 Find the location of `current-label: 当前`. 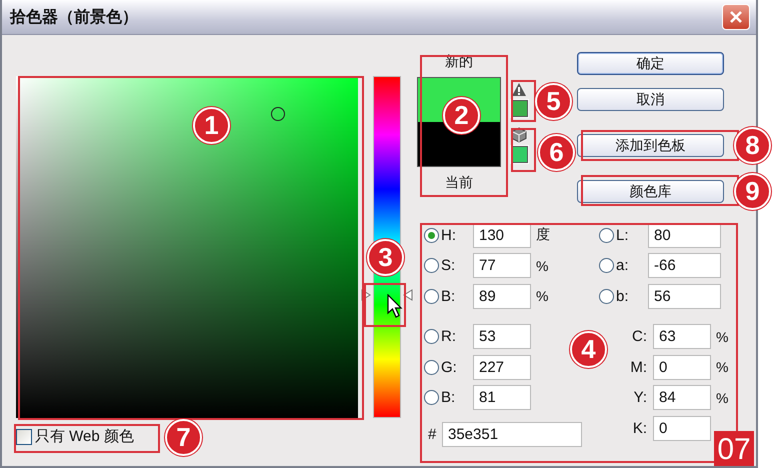

current-label: 当前 is located at coordinates (459, 182).